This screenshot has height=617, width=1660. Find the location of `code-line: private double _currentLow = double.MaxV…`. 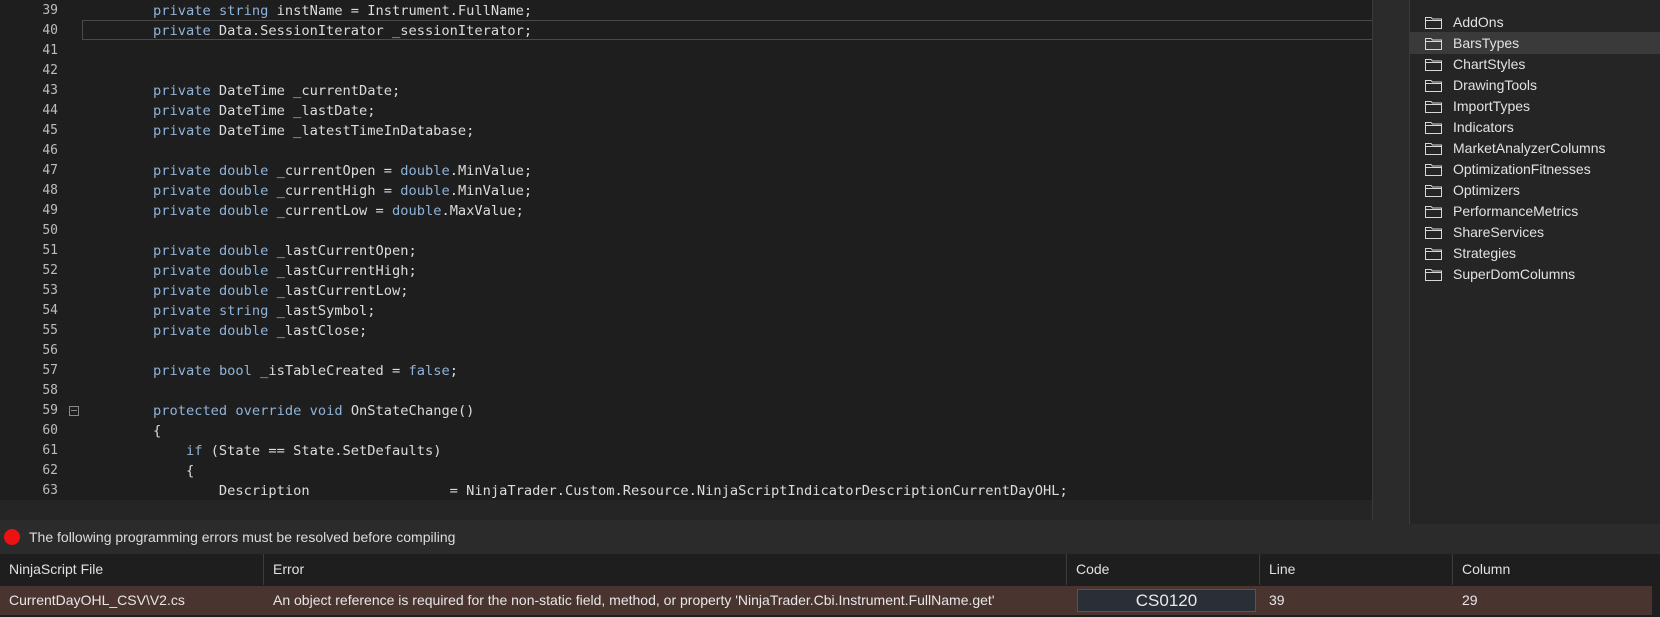

code-line: private double _currentLow = double.MaxV… is located at coordinates (338, 211).